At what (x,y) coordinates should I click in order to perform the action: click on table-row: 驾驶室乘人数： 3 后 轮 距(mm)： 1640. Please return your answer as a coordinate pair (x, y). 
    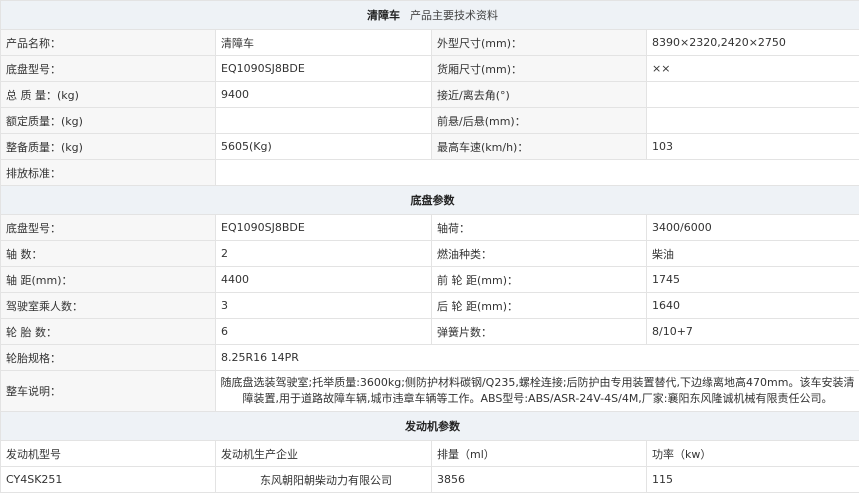
    Looking at the image, I should click on (429, 305).